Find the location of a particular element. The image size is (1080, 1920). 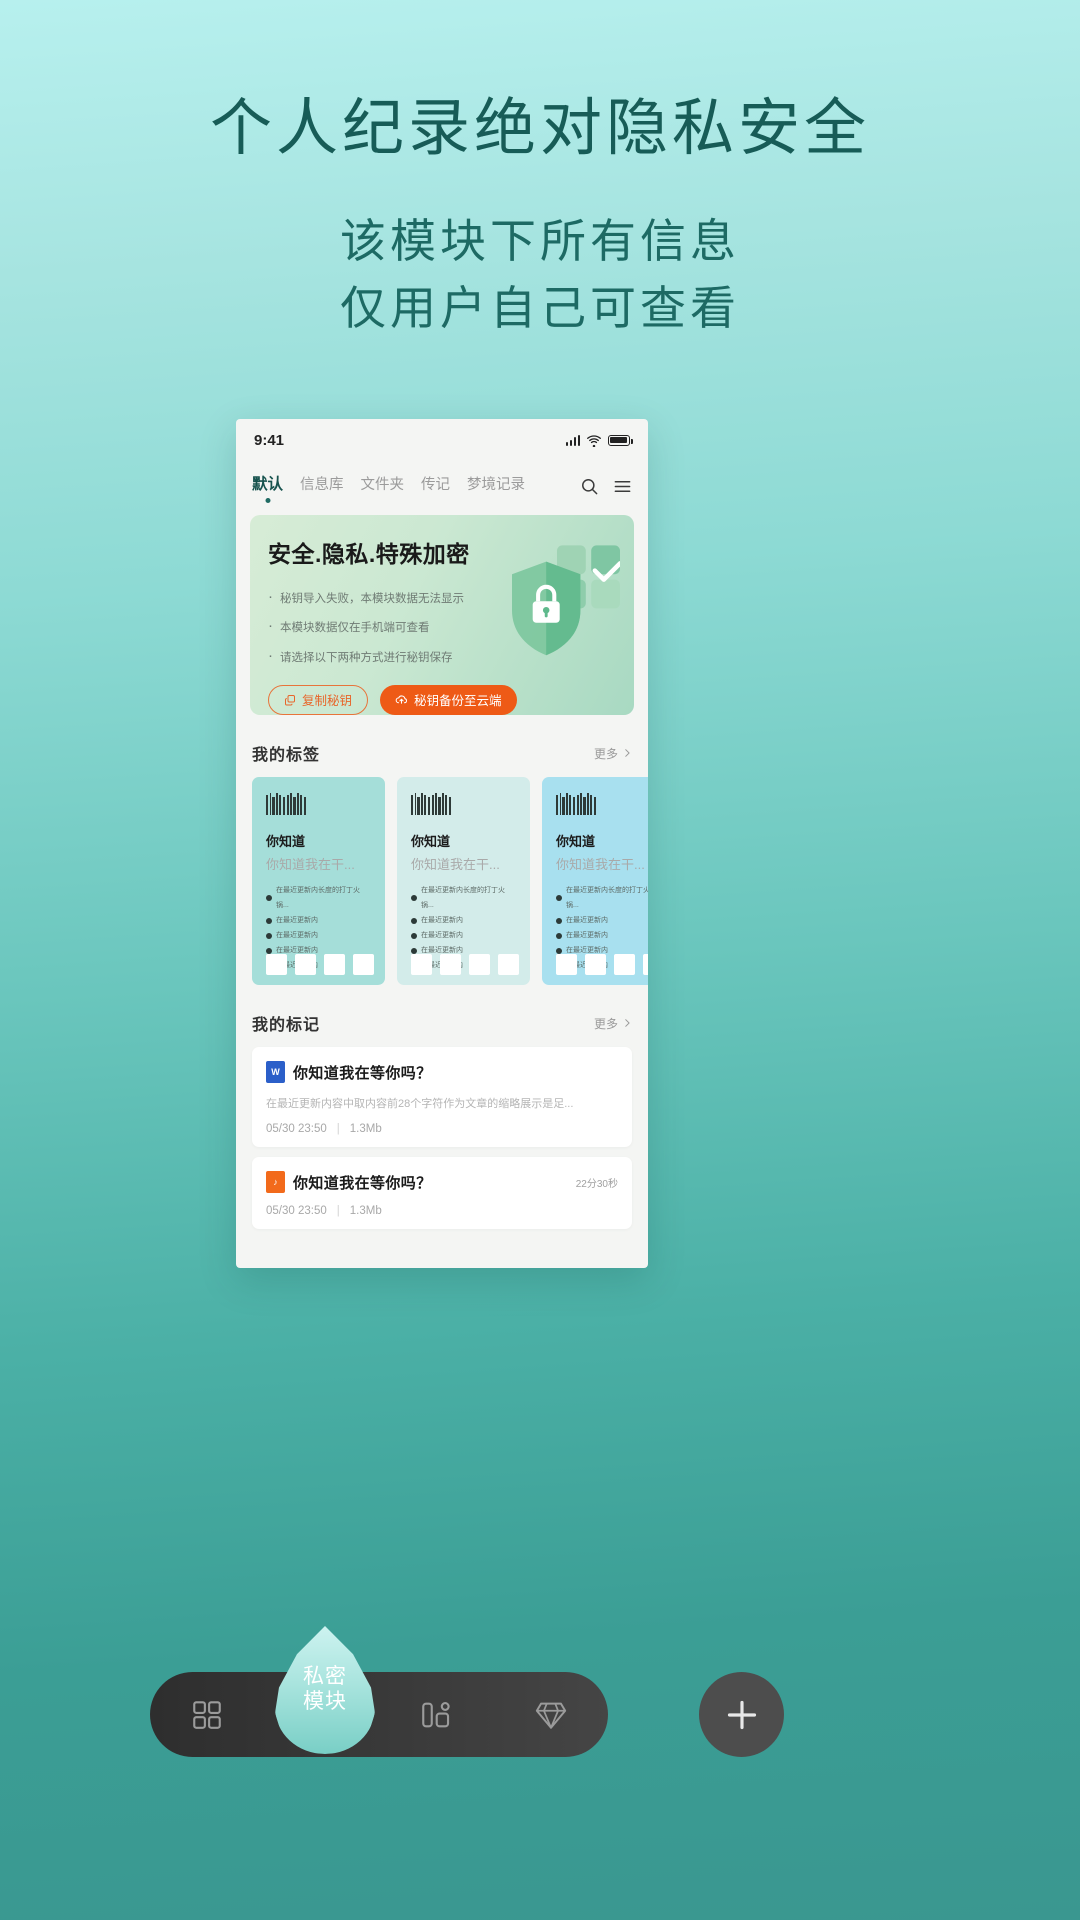

marks-more-link: 更多 is located at coordinates (613, 1023).